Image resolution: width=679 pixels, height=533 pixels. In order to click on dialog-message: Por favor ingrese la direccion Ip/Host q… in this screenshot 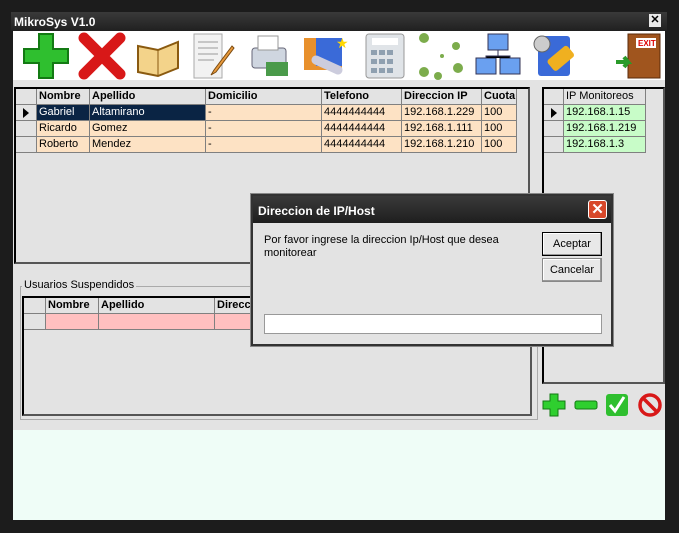, I will do `click(381, 246)`.